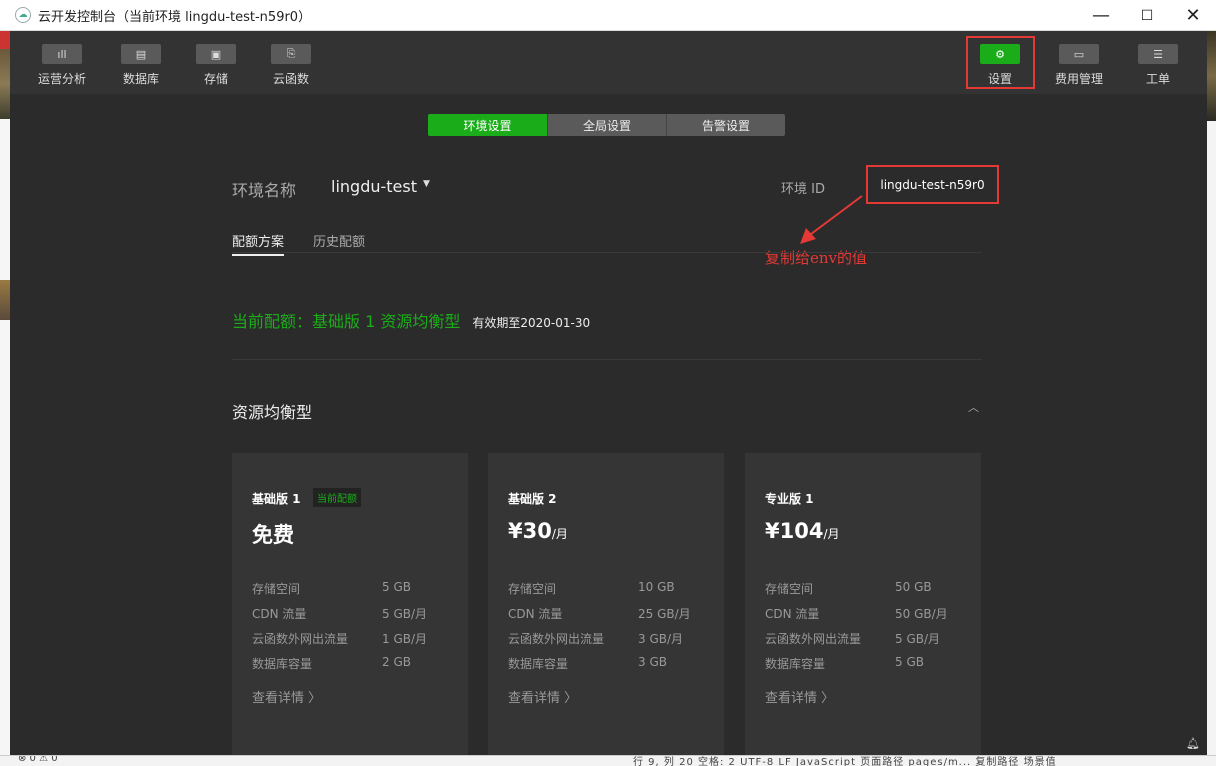  I want to click on plan-name: 基础版 2, so click(532, 499).